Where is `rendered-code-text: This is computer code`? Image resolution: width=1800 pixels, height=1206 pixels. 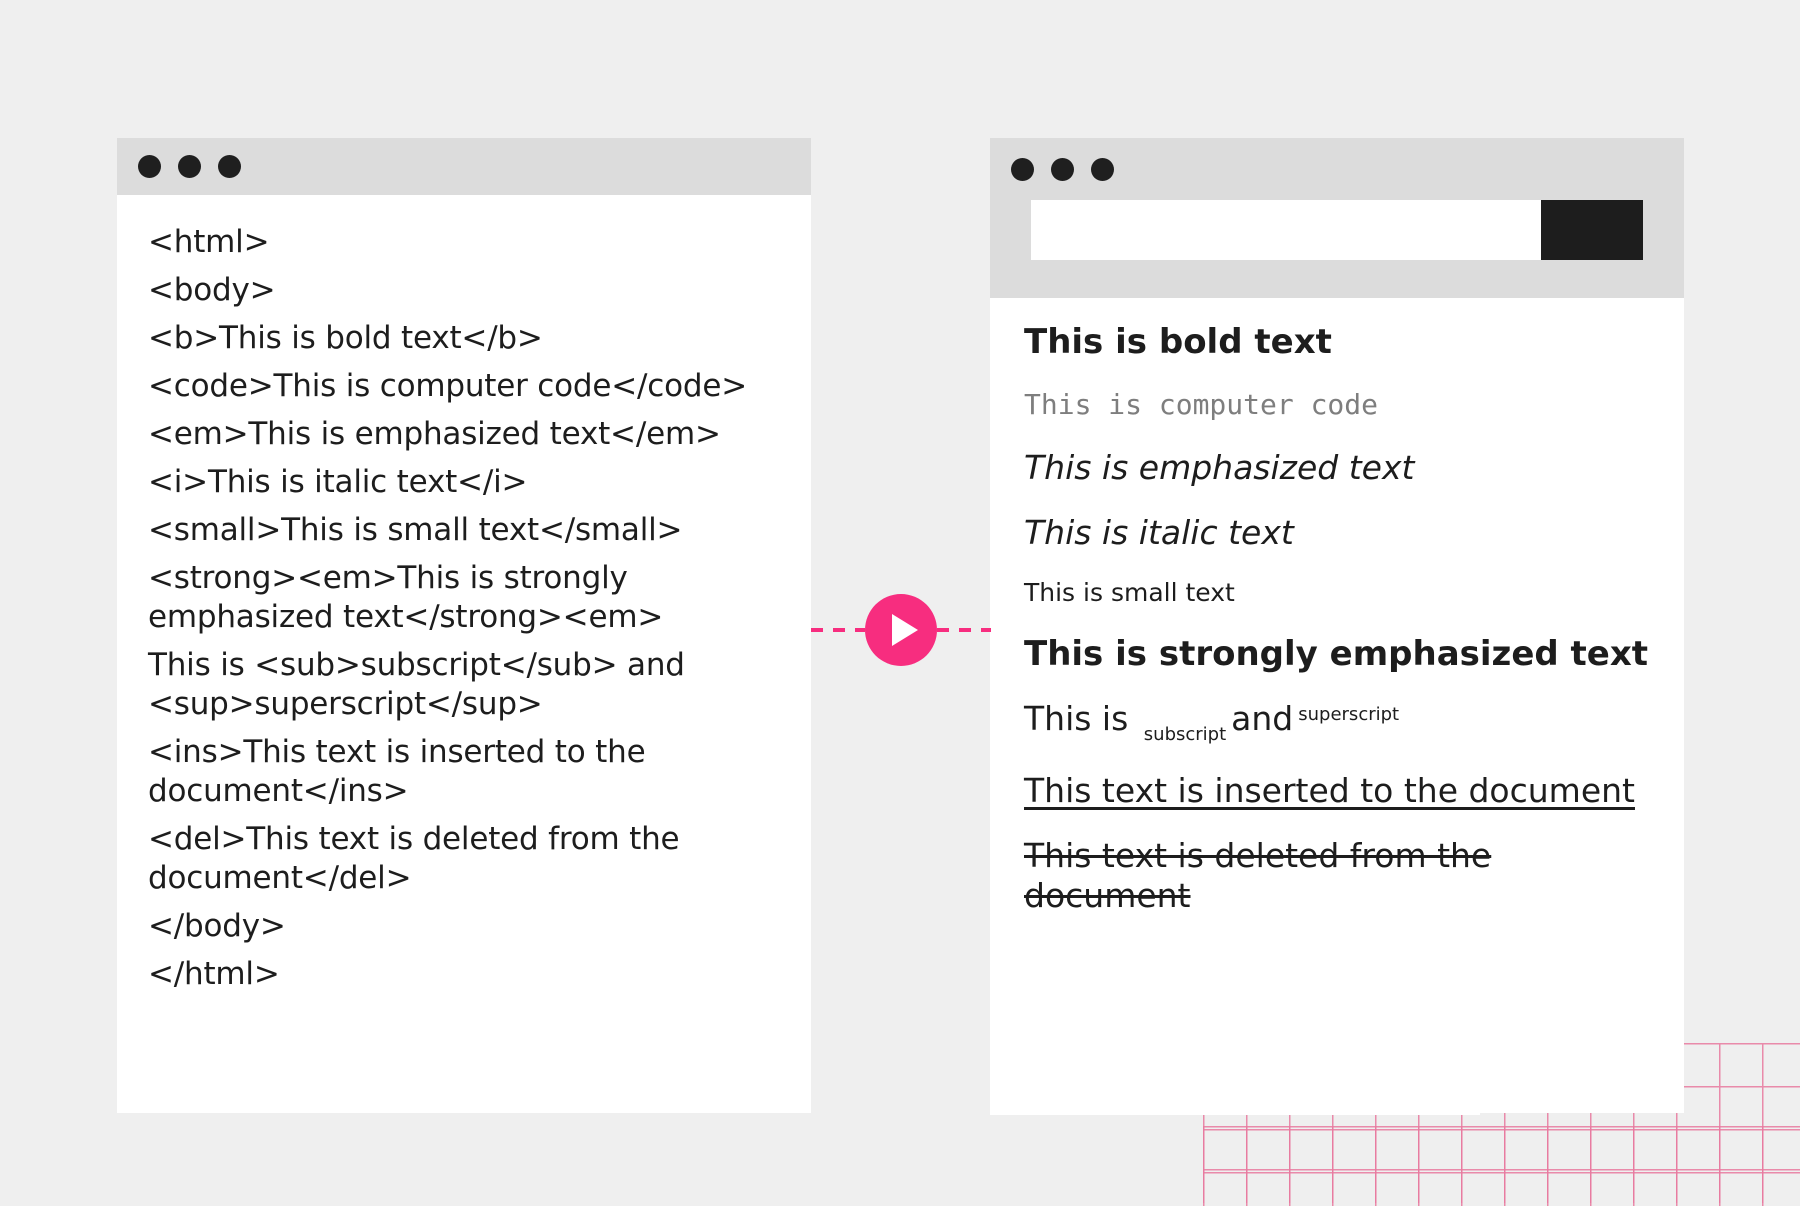 rendered-code-text: This is computer code is located at coordinates (1201, 405).